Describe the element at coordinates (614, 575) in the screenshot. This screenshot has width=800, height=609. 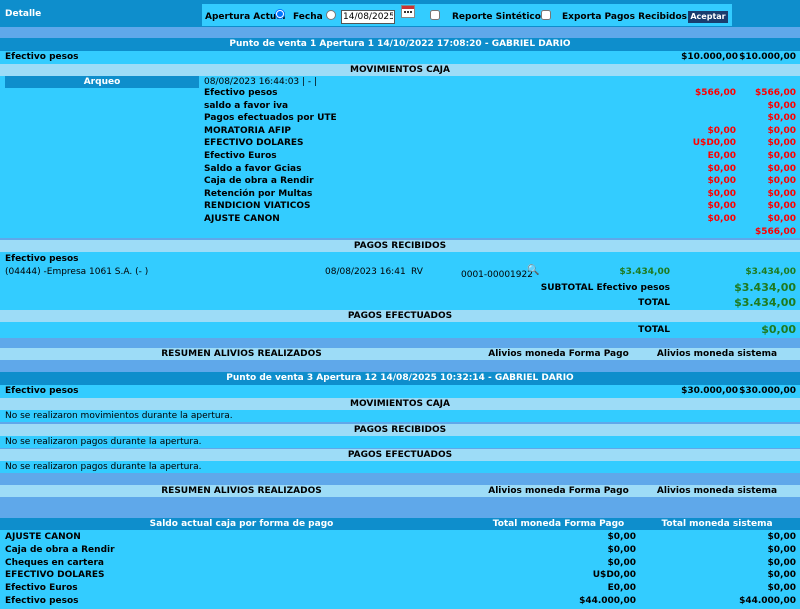
I see `saldo-row-forma-pago: U$D0,00` at that location.